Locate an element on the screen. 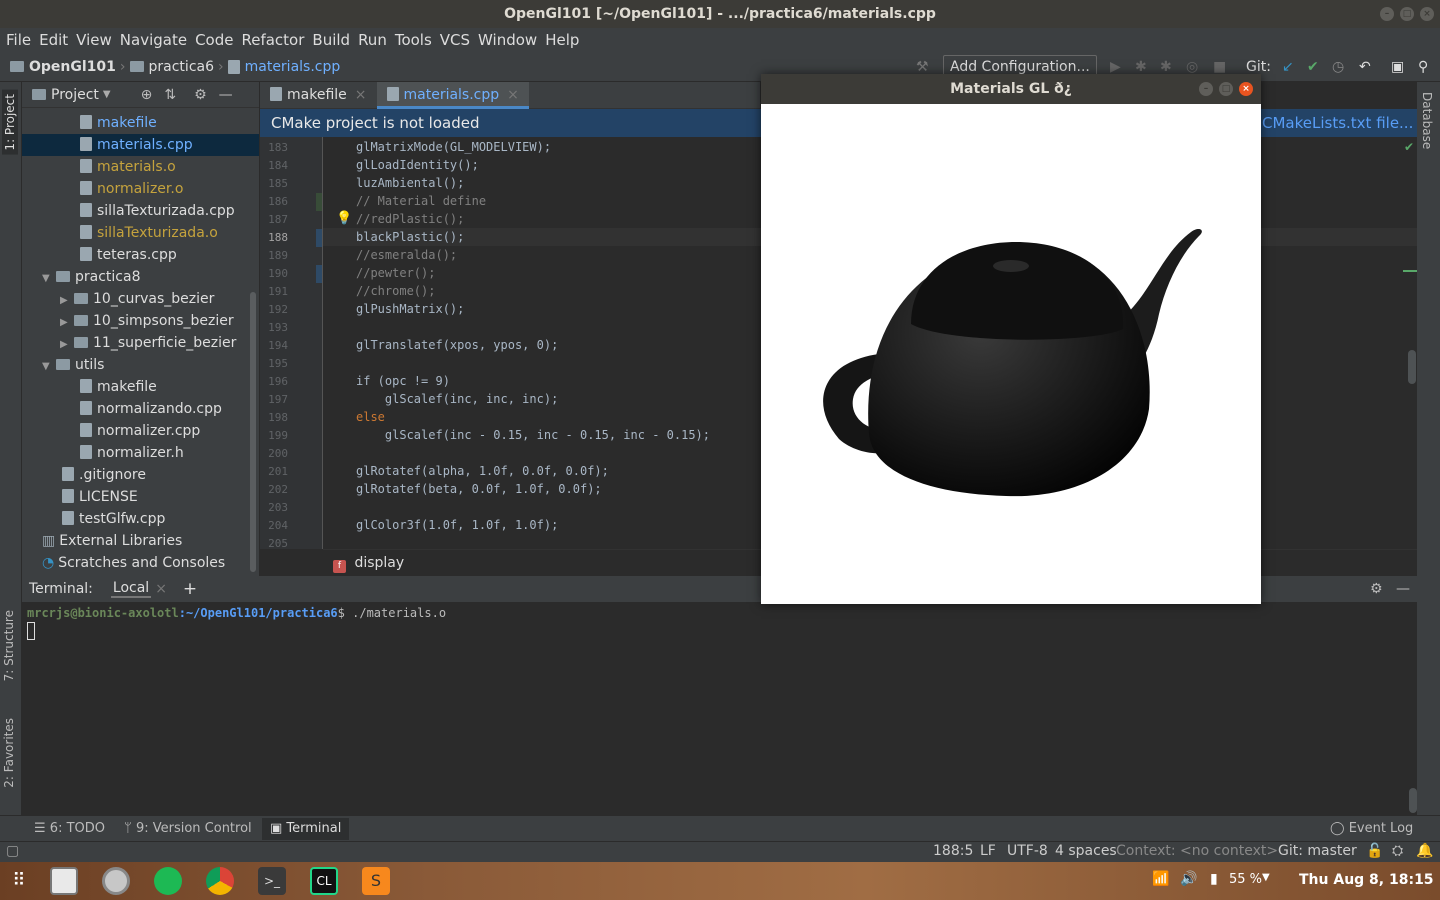  project-scrollbar is located at coordinates (253, 432).